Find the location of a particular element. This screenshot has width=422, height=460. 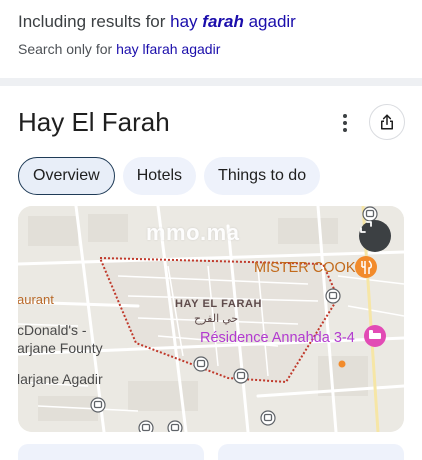

poi-residence-annahda: Résidence Annahda 3-4 is located at coordinates (277, 338).